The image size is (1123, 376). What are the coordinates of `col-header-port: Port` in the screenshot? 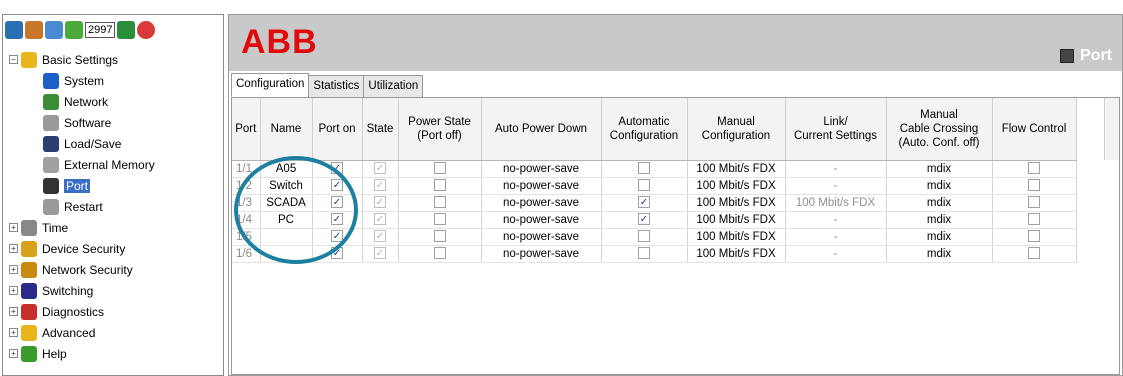 It's located at (246, 129).